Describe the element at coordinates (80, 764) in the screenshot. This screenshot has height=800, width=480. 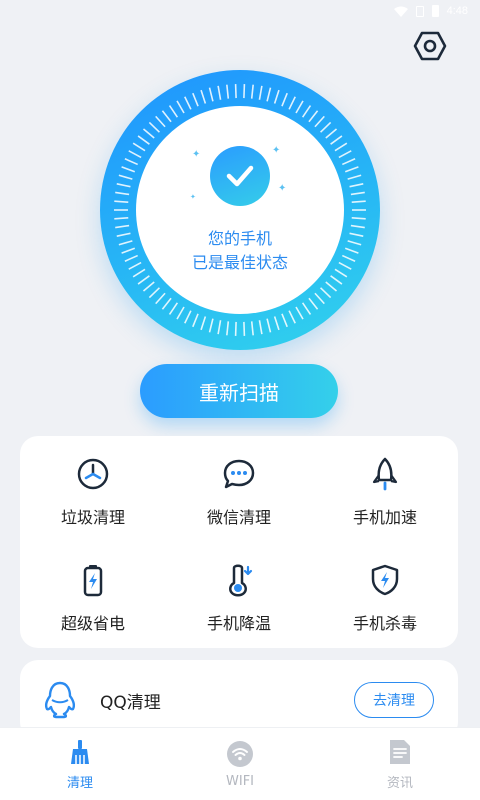
I see `nav-item-clean: 清理` at that location.